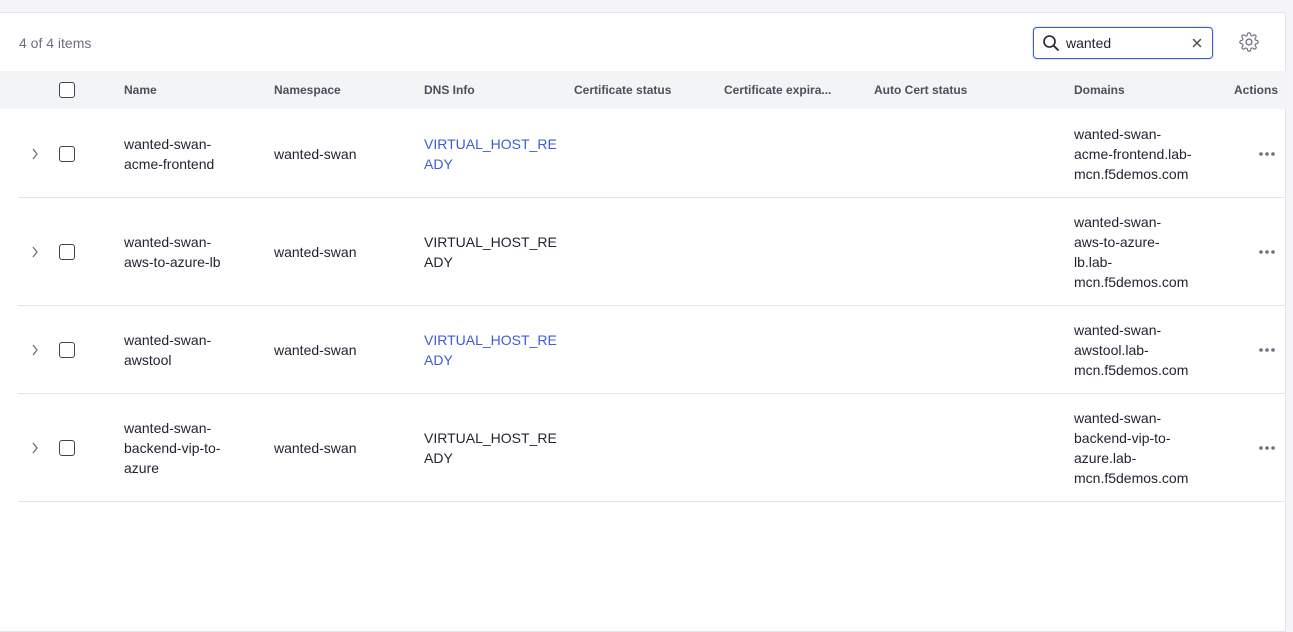 The image size is (1293, 632). I want to click on cell-name-line: acme-frontend, so click(169, 164).